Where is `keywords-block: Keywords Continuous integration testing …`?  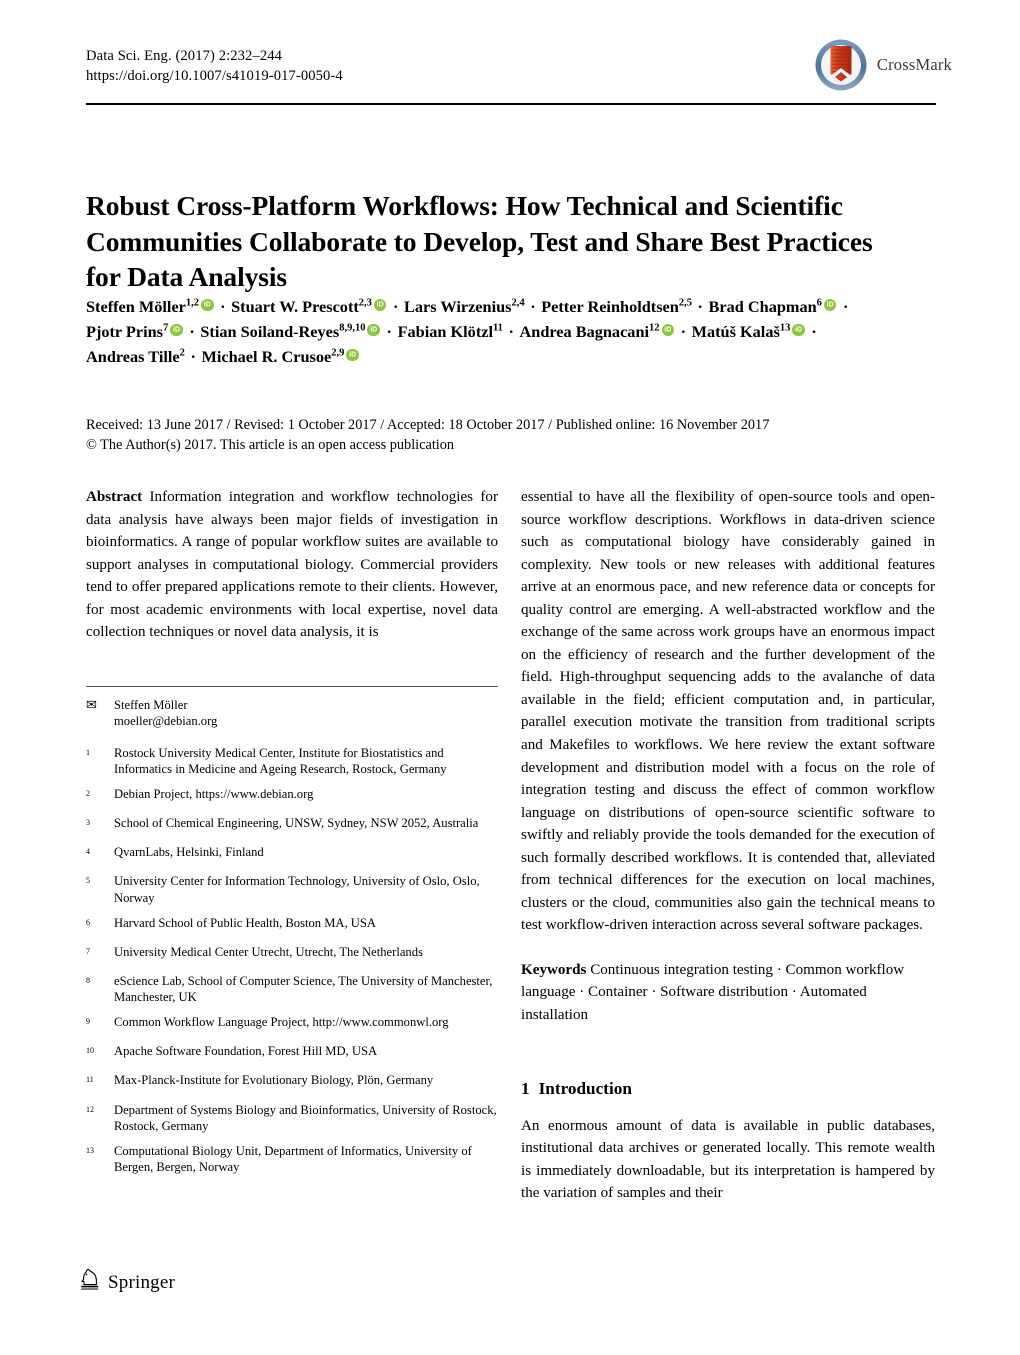 keywords-block: Keywords Continuous integration testing … is located at coordinates (728, 993).